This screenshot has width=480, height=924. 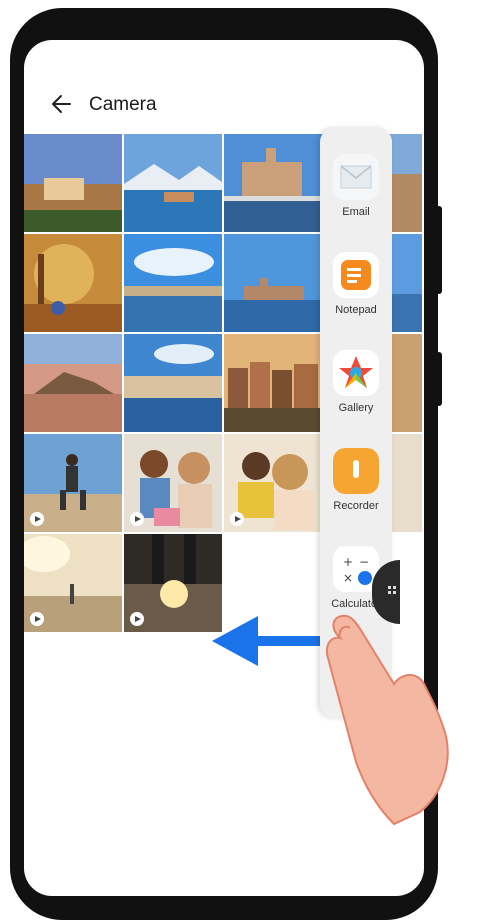 I want to click on dock-app-notepad: Notepad, so click(x=356, y=284).